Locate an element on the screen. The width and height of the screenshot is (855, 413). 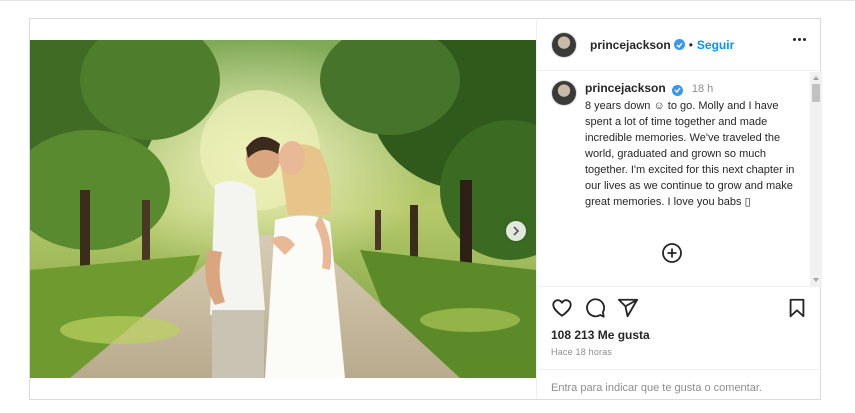
plus-circle-icon is located at coordinates (672, 253).